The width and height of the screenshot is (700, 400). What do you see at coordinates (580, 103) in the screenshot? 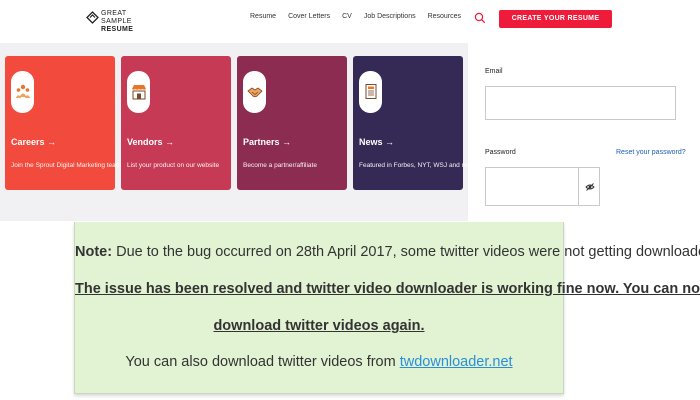
I see `email-field` at bounding box center [580, 103].